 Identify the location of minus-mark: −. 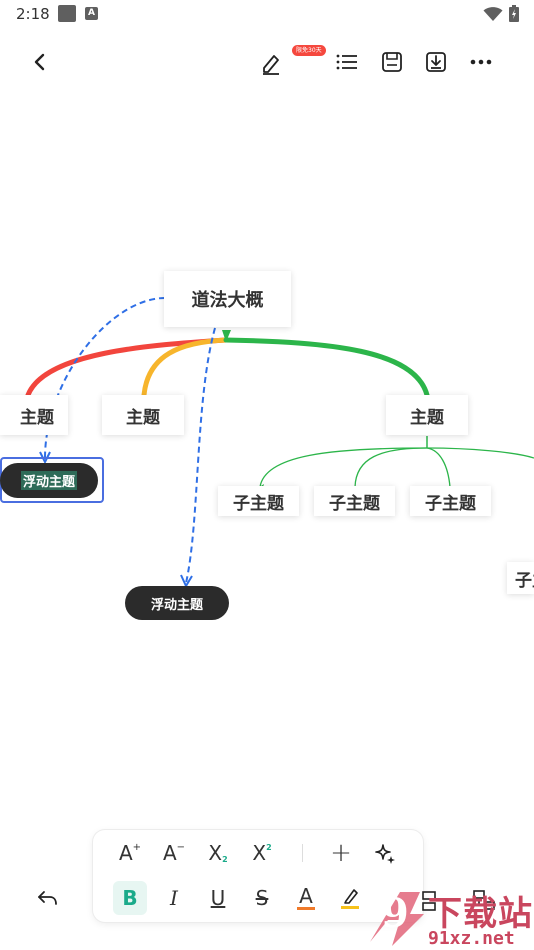
(181, 847).